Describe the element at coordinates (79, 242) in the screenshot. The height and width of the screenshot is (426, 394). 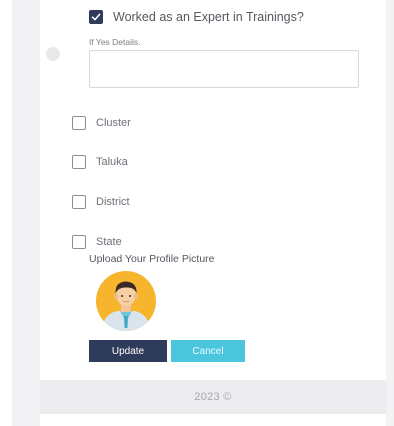
I see `state-checkbox` at that location.